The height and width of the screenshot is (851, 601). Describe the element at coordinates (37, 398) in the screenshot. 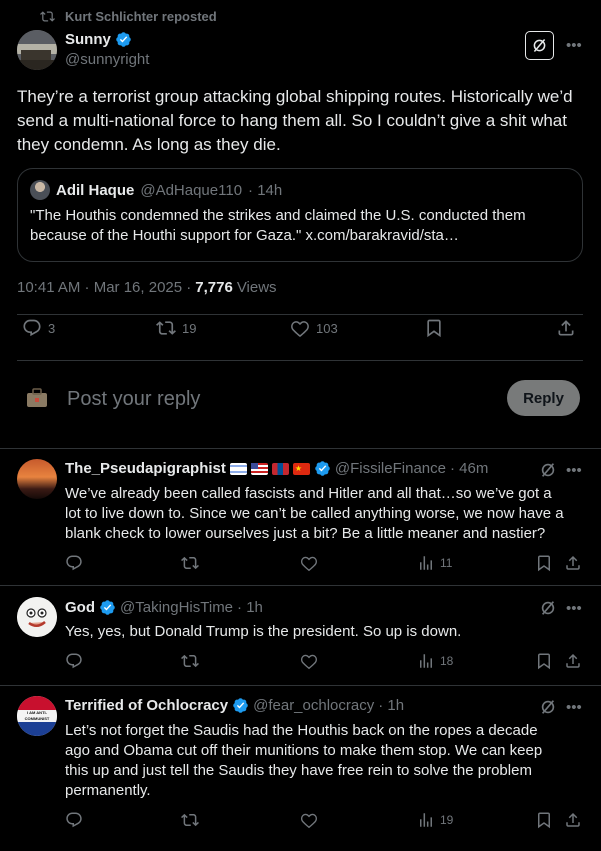

I see `briefcase-avatar-icon` at that location.